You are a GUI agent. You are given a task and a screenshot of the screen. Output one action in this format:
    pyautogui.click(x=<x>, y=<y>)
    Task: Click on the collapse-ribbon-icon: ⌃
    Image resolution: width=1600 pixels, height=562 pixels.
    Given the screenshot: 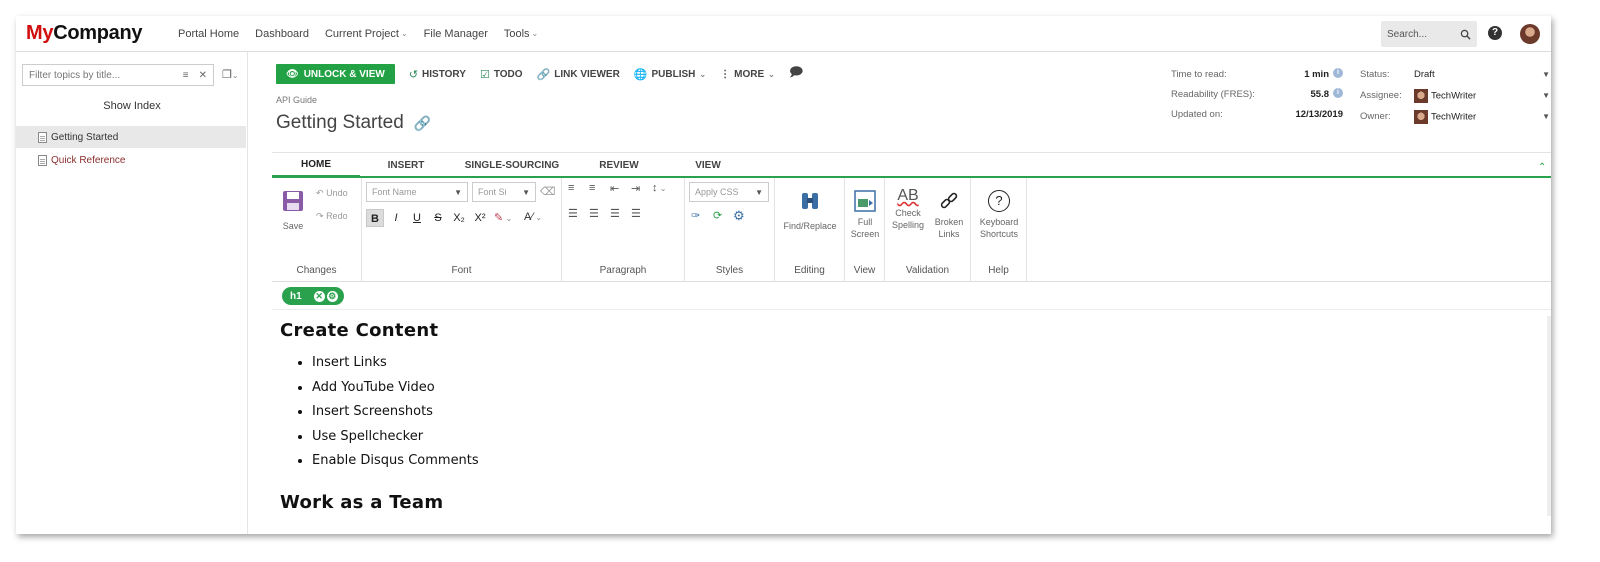 What is the action you would take?
    pyautogui.click(x=1542, y=167)
    